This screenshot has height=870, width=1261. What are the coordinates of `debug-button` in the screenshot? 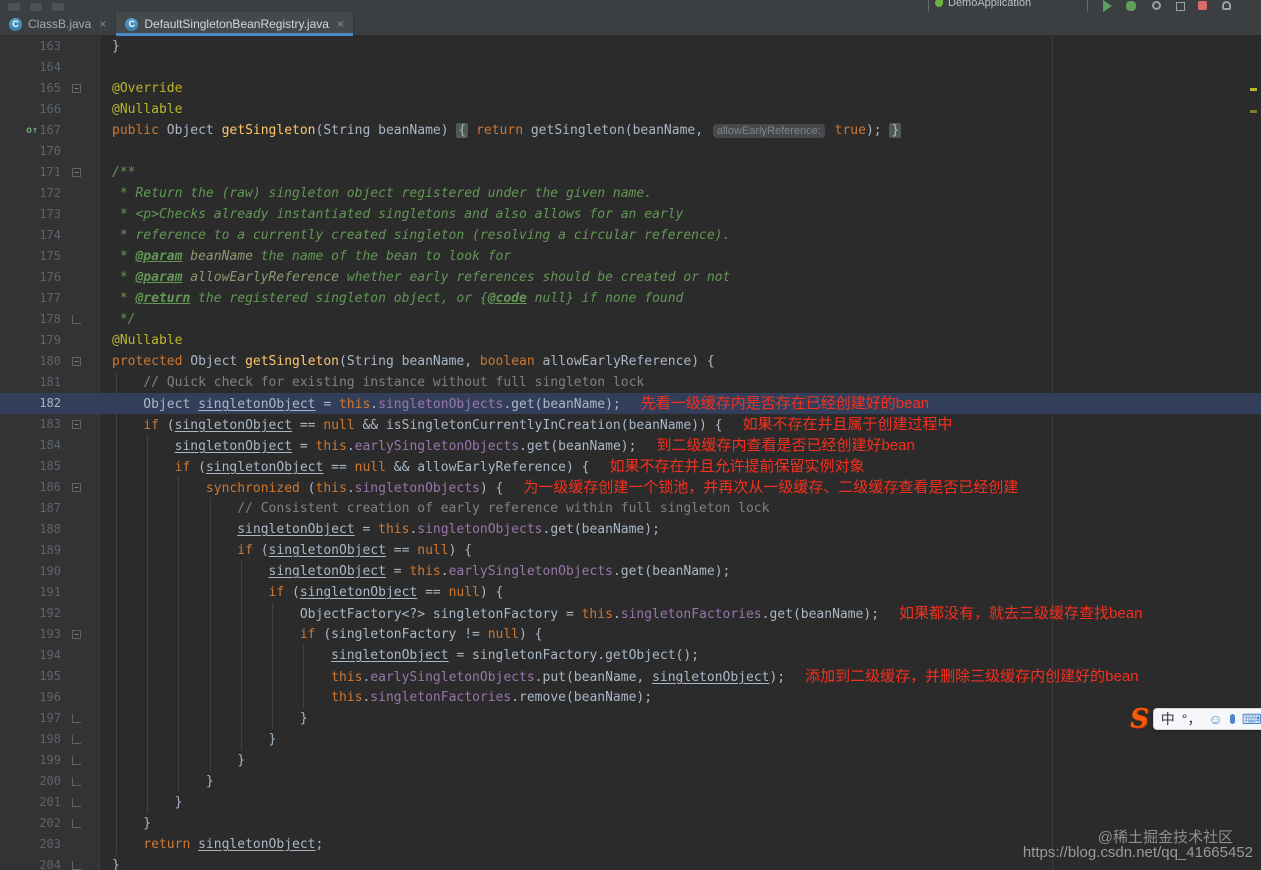 It's located at (1131, 6).